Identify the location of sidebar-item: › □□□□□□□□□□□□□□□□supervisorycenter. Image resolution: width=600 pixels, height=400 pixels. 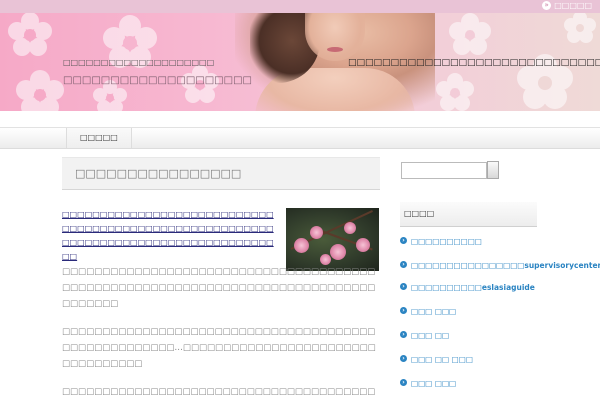
(500, 265).